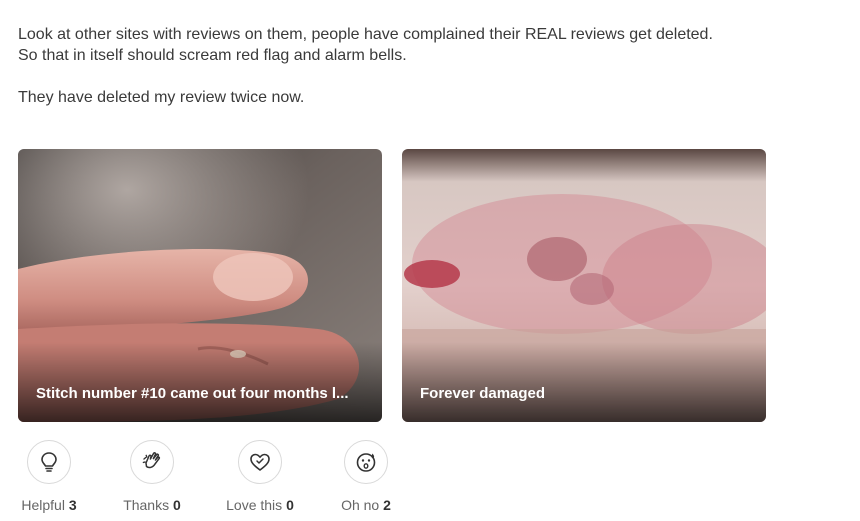  What do you see at coordinates (387, 505) in the screenshot?
I see `reaction-count: 2` at bounding box center [387, 505].